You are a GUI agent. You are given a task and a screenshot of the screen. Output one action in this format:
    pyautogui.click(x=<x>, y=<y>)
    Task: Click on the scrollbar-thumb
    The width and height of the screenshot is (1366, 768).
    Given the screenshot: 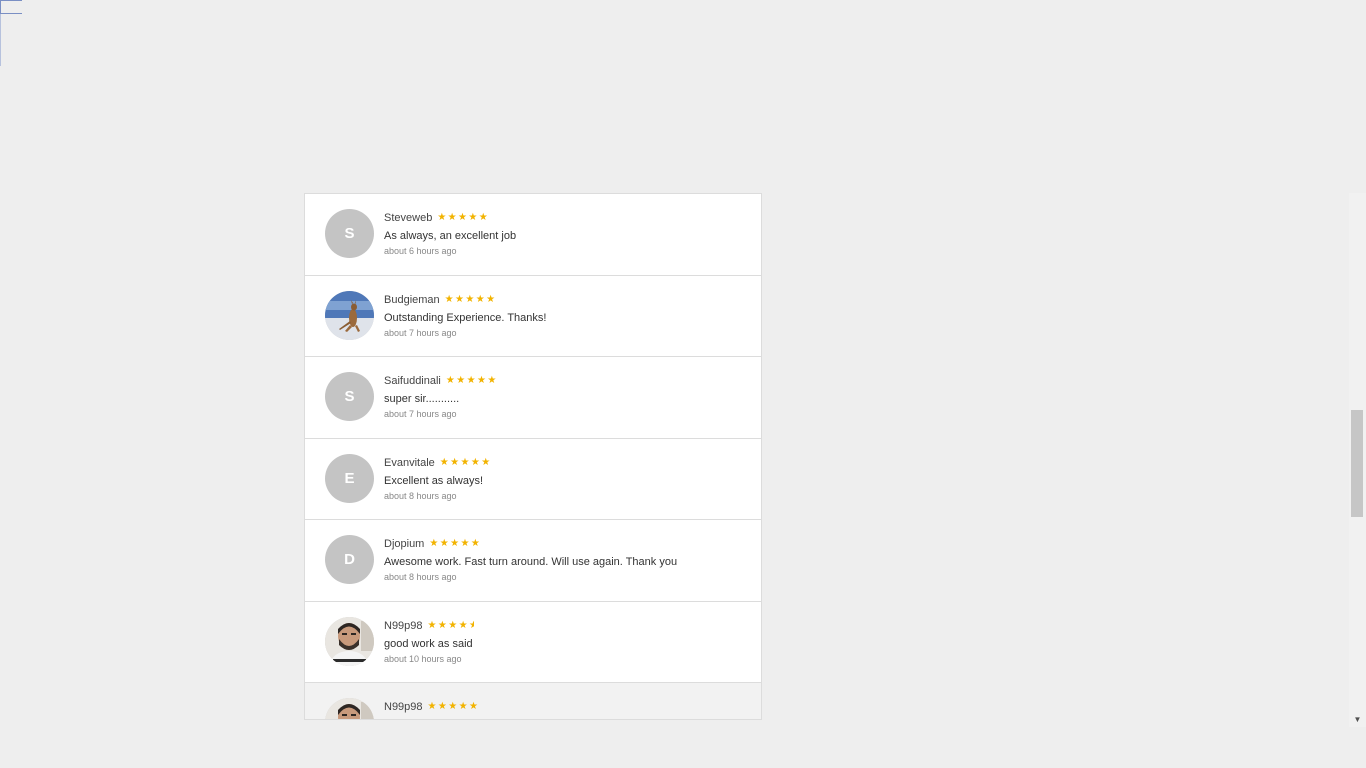 What is the action you would take?
    pyautogui.click(x=1357, y=463)
    